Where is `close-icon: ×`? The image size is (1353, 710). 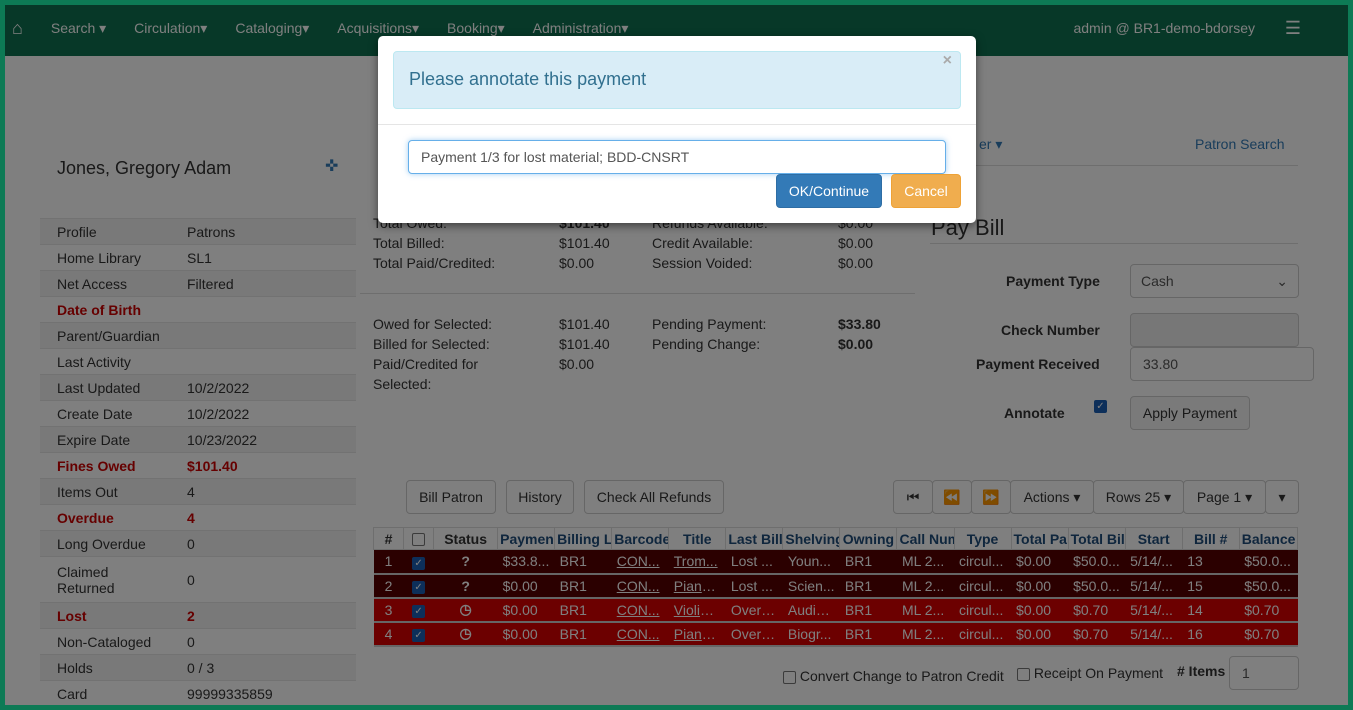
close-icon: × is located at coordinates (947, 61).